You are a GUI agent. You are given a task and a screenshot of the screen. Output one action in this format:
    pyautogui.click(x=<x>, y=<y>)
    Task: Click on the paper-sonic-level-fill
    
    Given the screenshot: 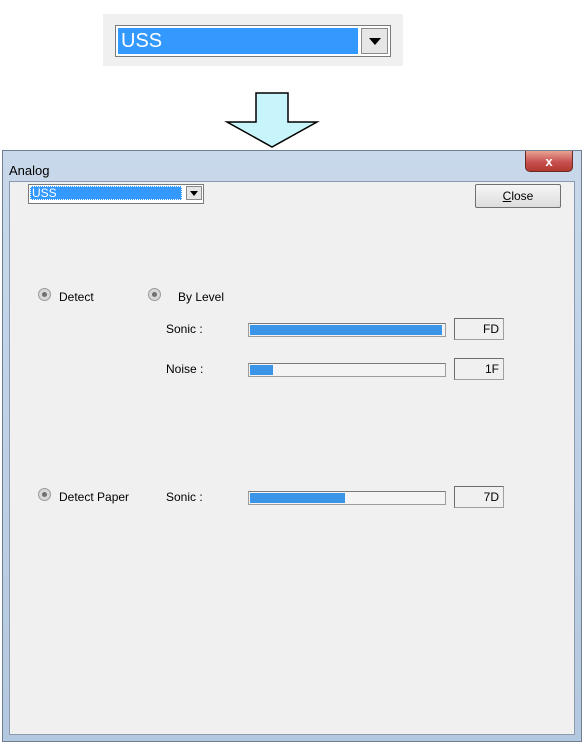 What is the action you would take?
    pyautogui.click(x=298, y=498)
    